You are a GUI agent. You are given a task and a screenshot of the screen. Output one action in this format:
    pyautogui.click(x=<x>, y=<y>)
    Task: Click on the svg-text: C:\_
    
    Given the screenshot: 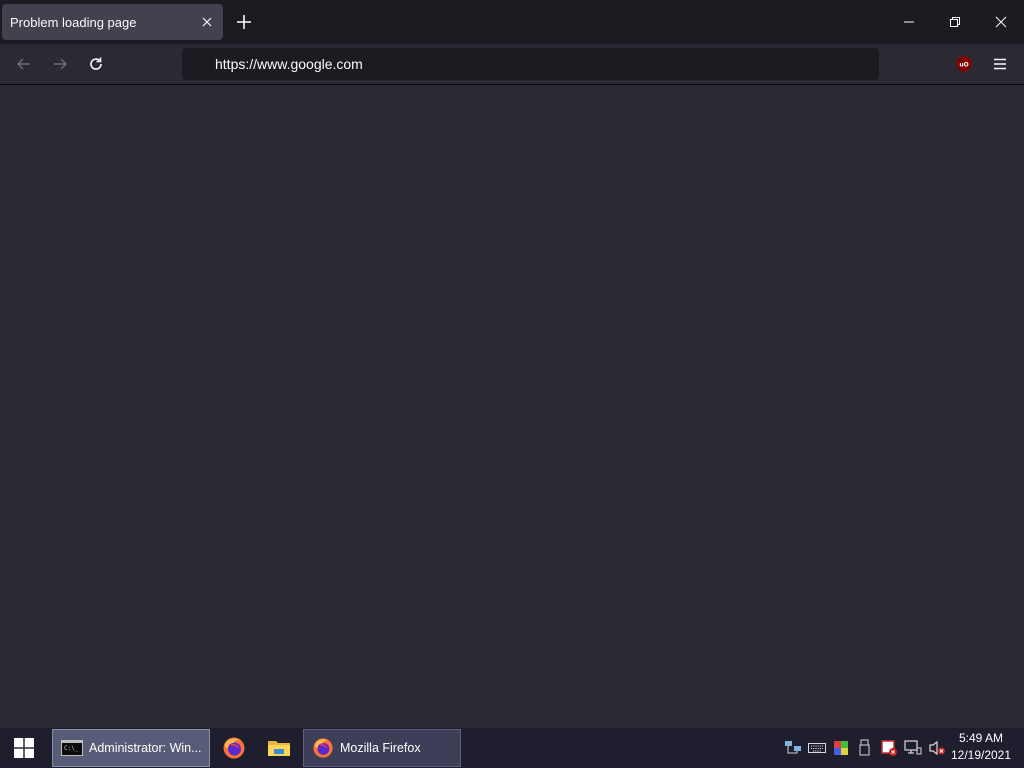 What is the action you would take?
    pyautogui.click(x=71, y=748)
    